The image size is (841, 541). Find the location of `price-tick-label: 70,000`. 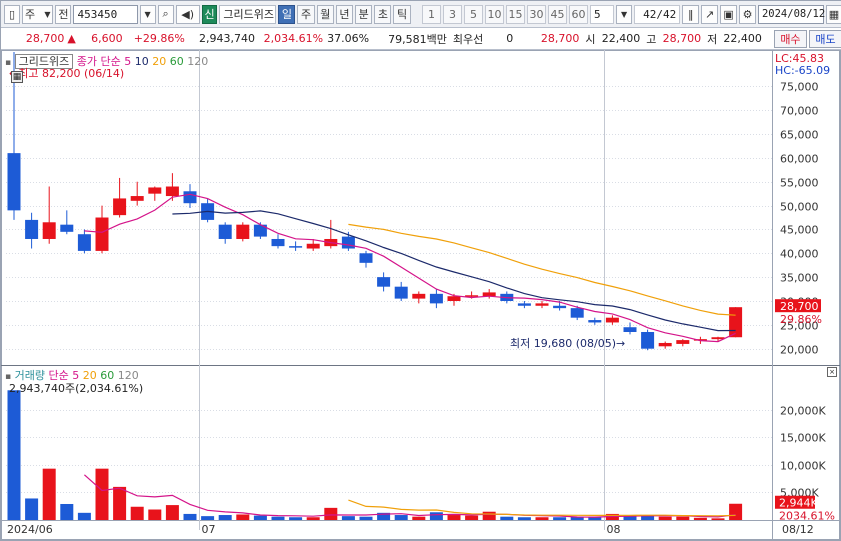

price-tick-label: 70,000 is located at coordinates (799, 111).